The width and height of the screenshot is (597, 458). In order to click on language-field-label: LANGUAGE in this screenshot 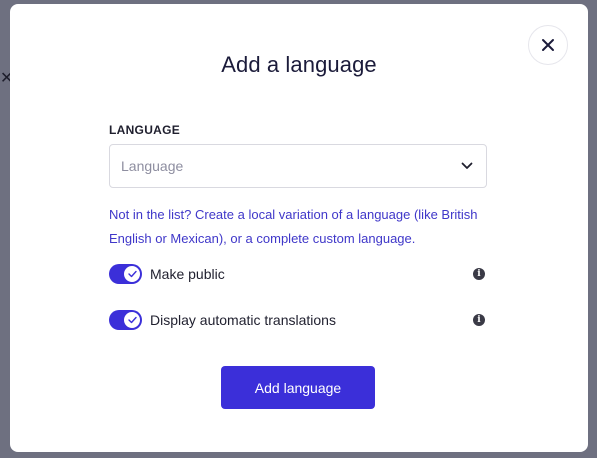, I will do `click(145, 130)`.